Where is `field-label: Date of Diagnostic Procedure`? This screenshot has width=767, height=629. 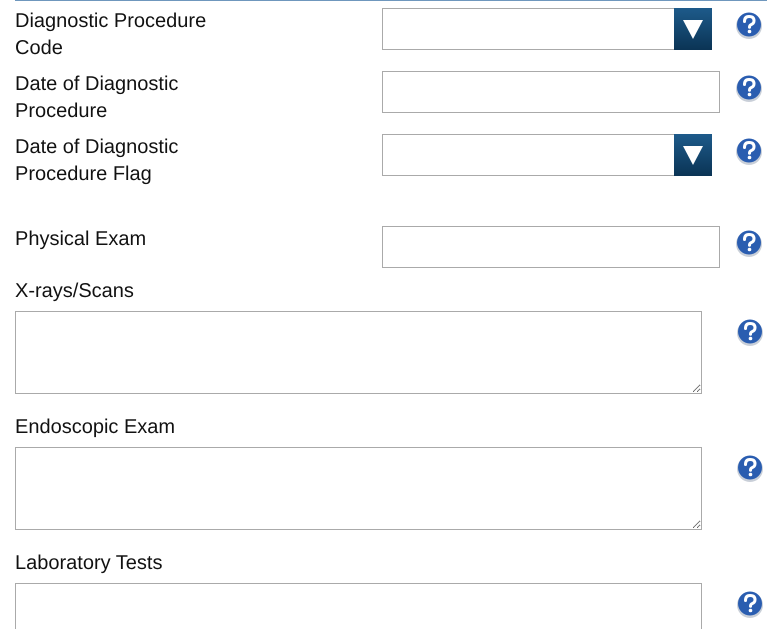
field-label: Date of Diagnostic Procedure is located at coordinates (97, 98).